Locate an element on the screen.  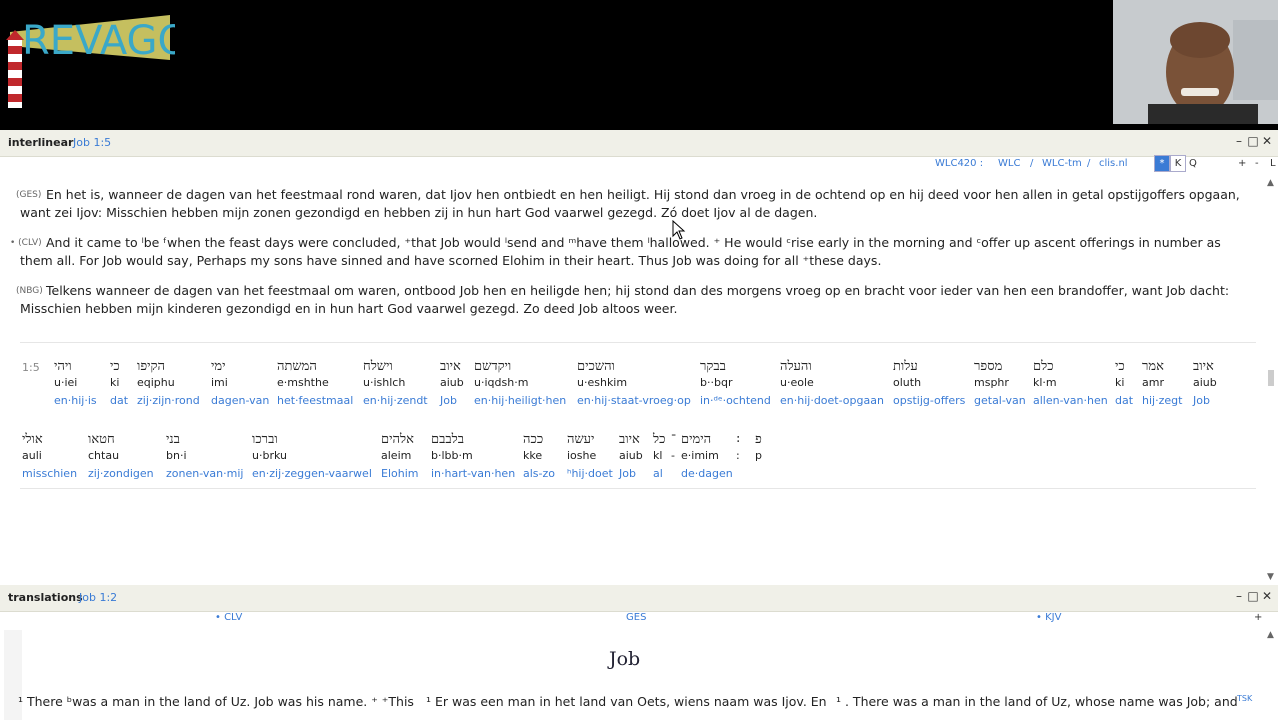
zoom-out-button: - is located at coordinates (1257, 163).